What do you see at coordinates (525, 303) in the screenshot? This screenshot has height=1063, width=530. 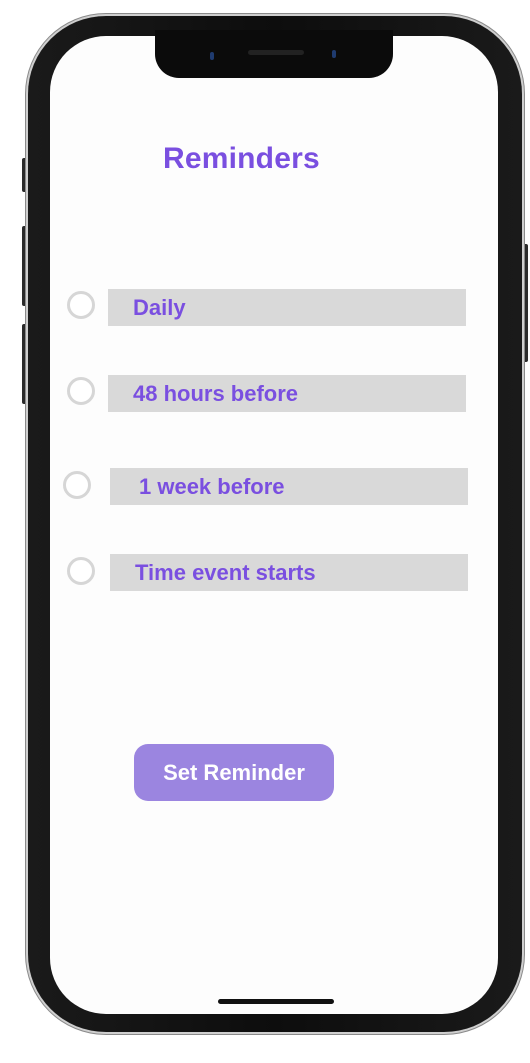 I see `power-button` at bounding box center [525, 303].